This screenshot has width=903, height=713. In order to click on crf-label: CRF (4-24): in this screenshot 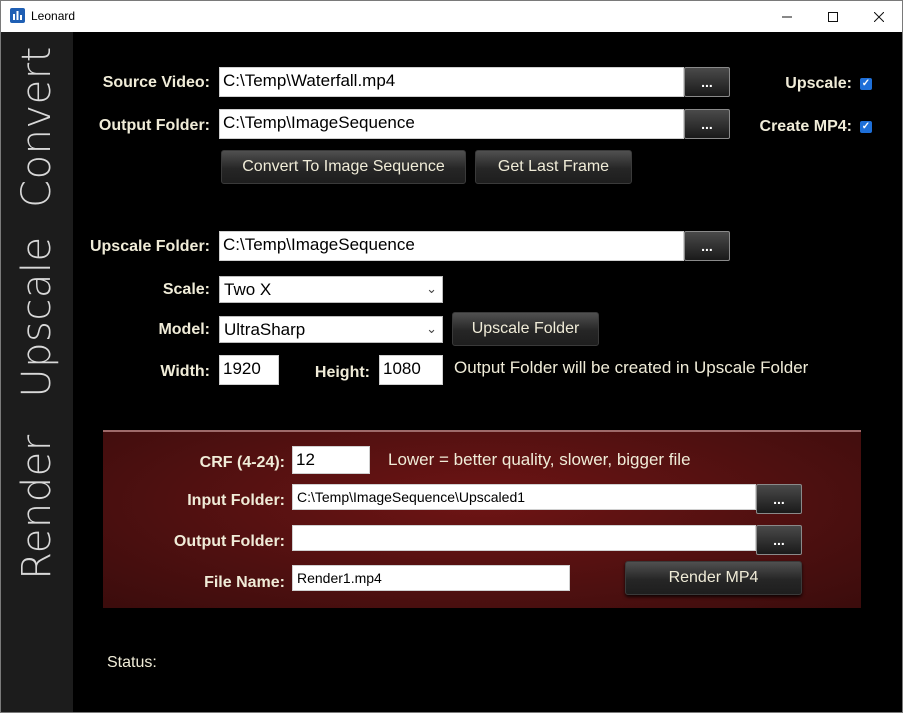, I will do `click(242, 462)`.